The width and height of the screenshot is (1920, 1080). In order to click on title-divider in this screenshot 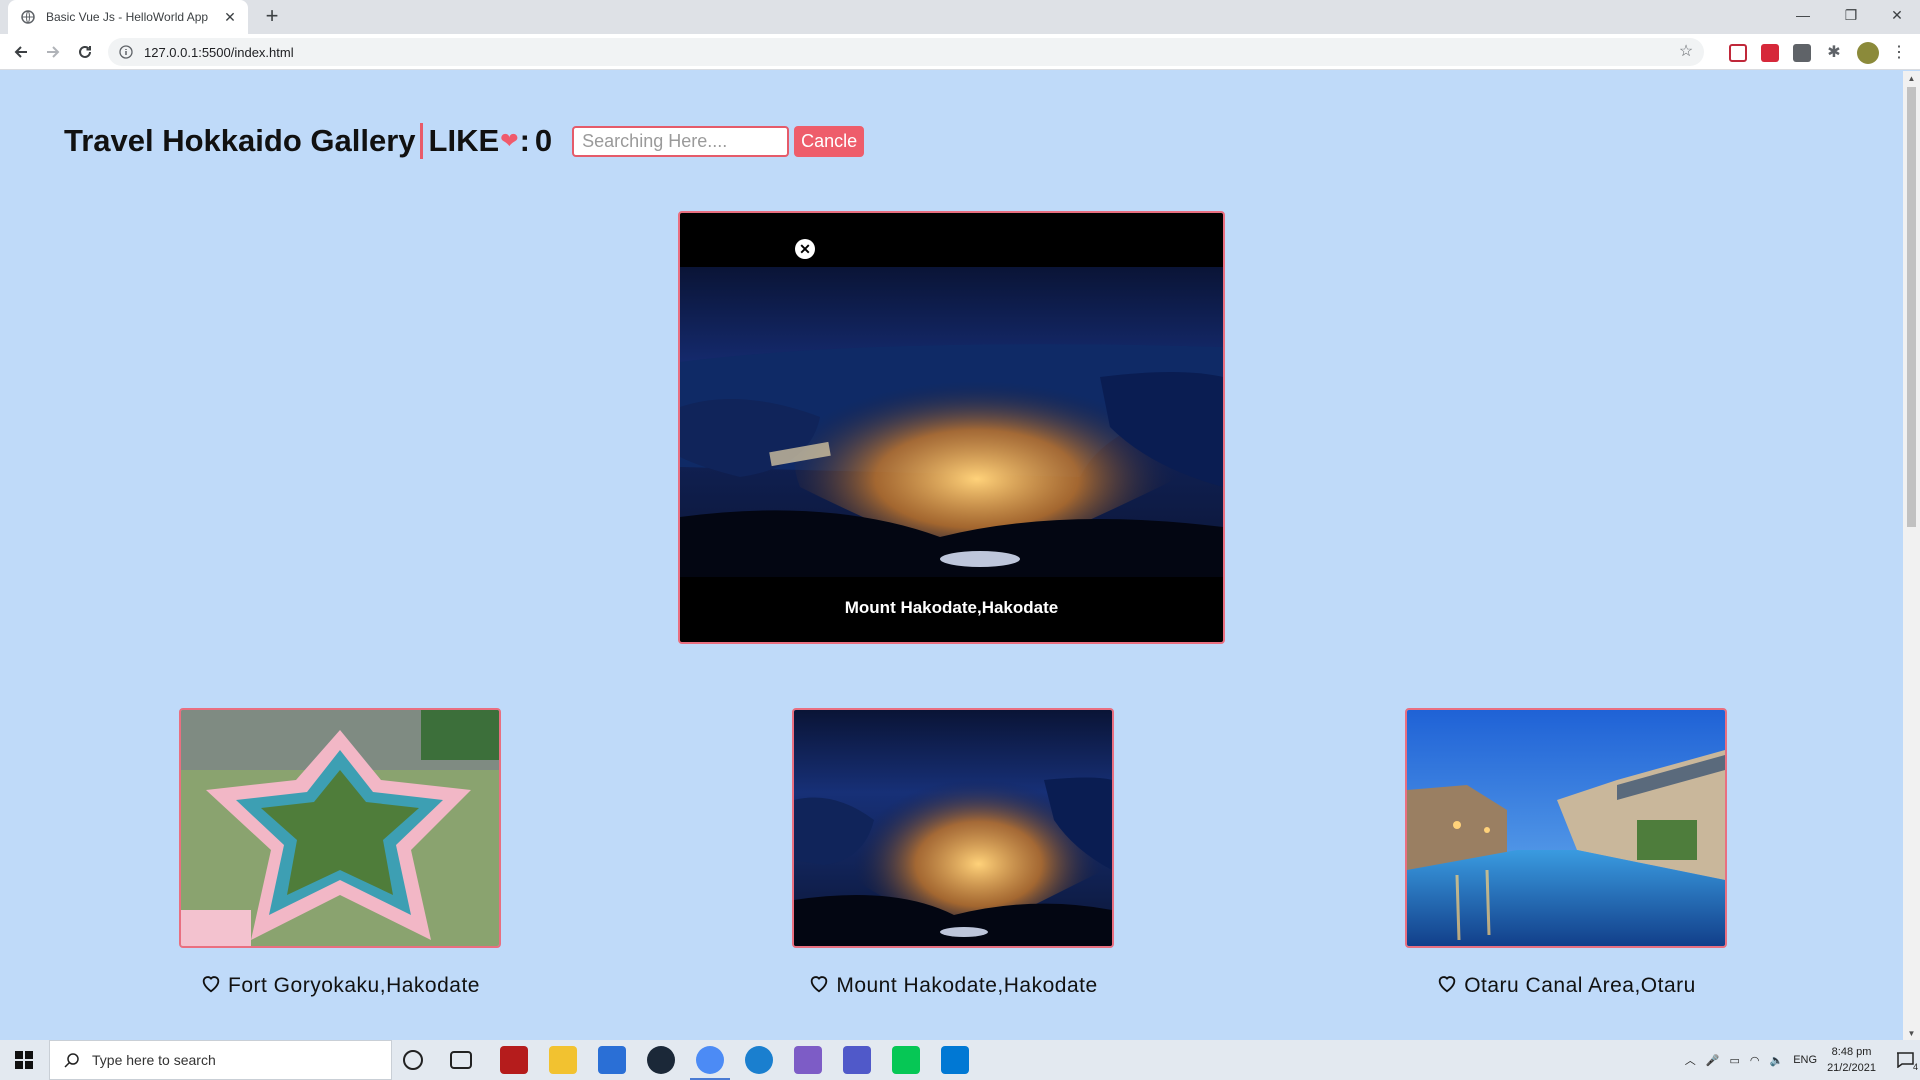, I will do `click(421, 141)`.